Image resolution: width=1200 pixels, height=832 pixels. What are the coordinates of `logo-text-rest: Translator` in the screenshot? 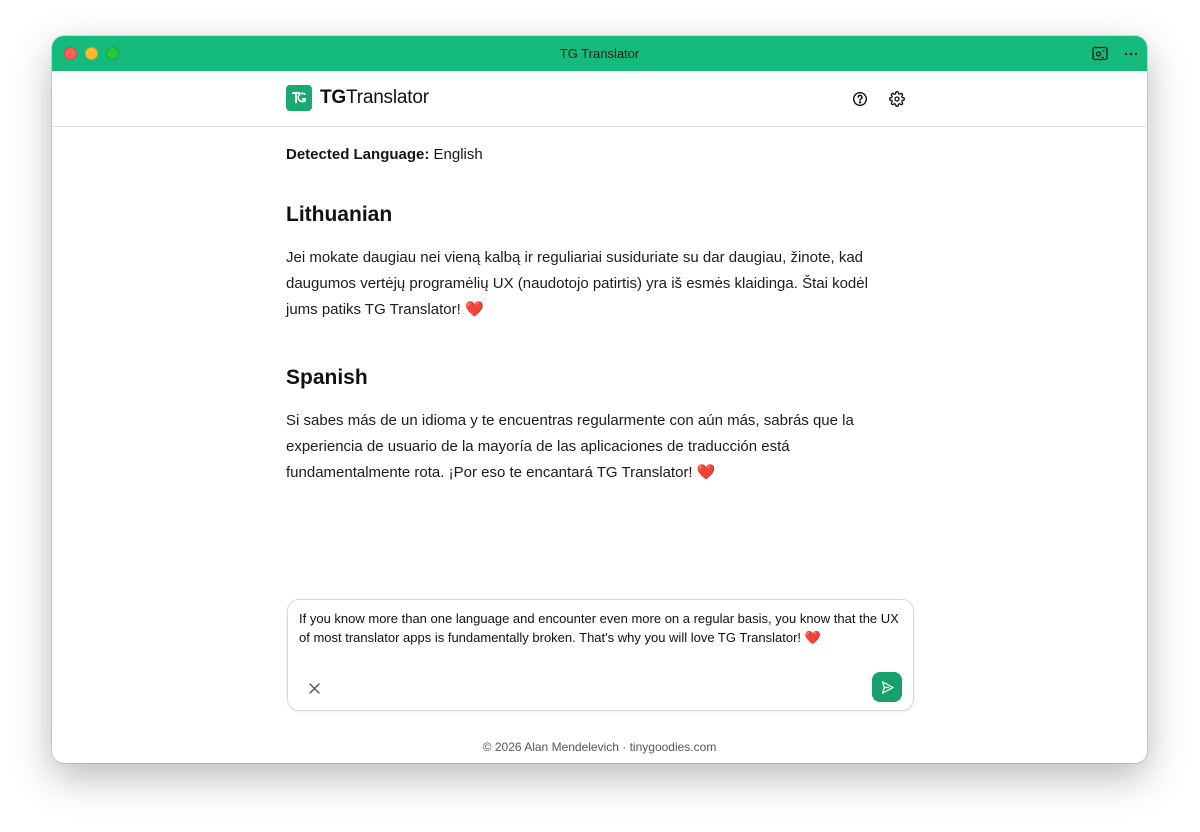 It's located at (387, 97).